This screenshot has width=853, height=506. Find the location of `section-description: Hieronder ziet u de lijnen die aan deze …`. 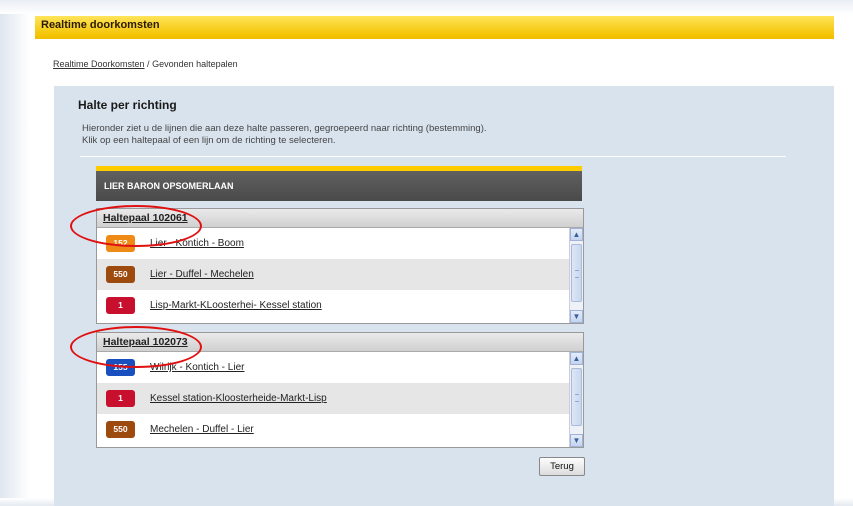

section-description: Hieronder ziet u de lijnen die aan deze … is located at coordinates (284, 135).